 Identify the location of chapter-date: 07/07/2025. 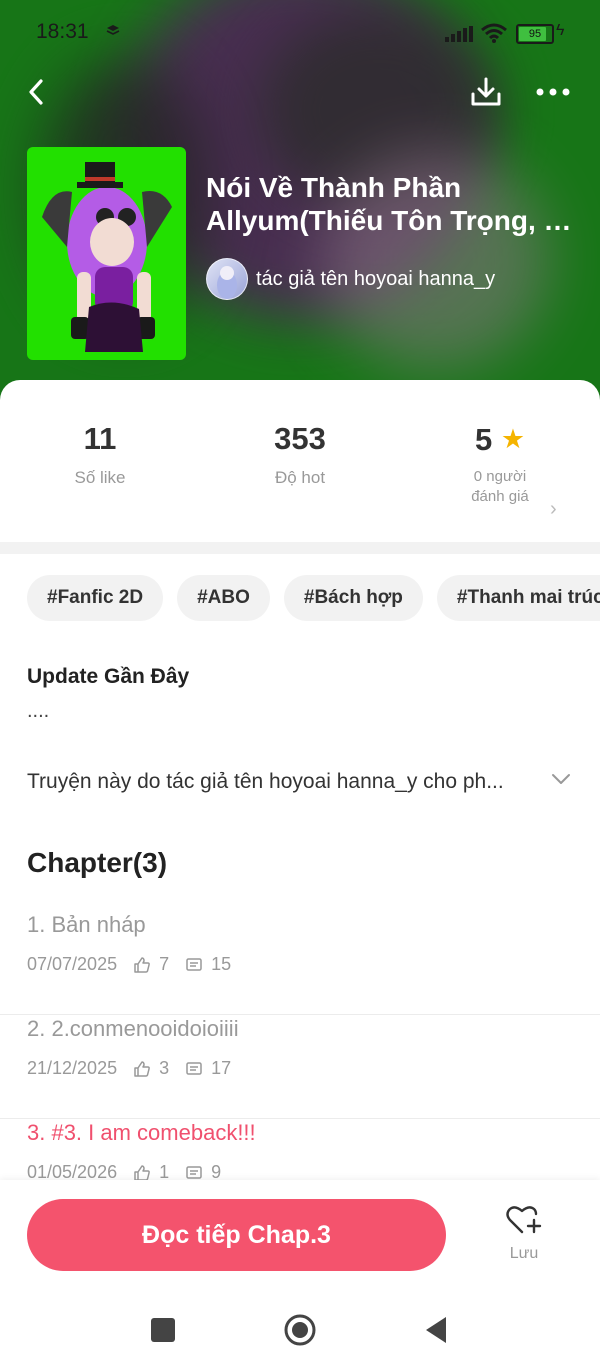
(72, 964).